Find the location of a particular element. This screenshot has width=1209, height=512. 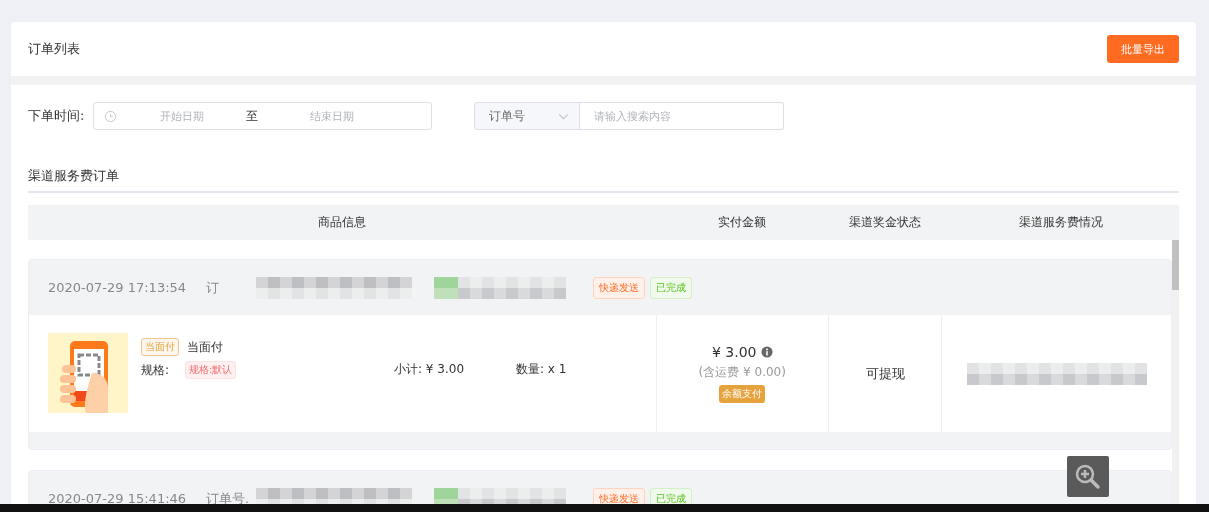

section-title: 渠道服务费订单 is located at coordinates (74, 176).